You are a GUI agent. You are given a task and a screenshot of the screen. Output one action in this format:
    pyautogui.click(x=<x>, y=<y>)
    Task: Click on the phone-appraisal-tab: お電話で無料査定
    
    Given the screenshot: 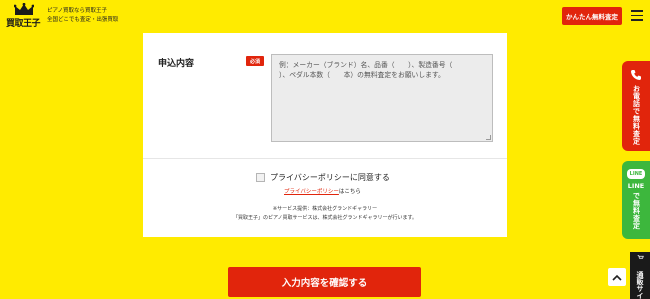 What is the action you would take?
    pyautogui.click(x=636, y=106)
    